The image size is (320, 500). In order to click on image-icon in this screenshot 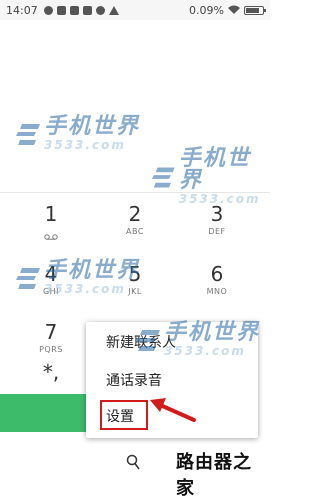, I will do `click(87, 10)`.